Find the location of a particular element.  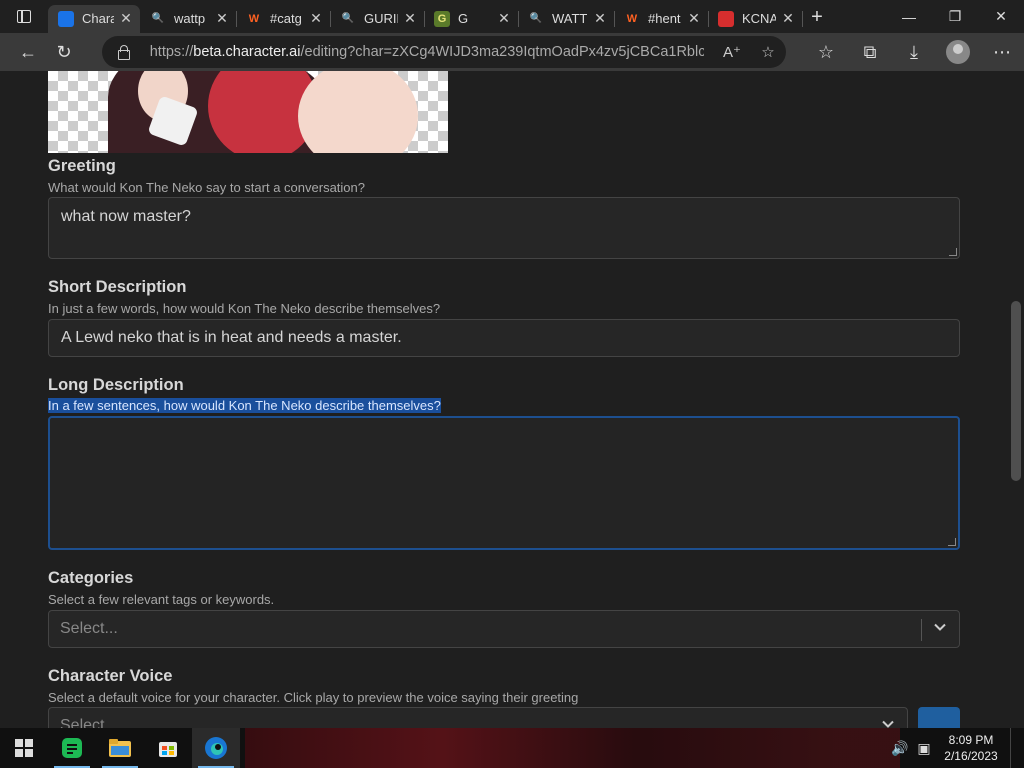

show-desktop-button is located at coordinates (1017, 748).